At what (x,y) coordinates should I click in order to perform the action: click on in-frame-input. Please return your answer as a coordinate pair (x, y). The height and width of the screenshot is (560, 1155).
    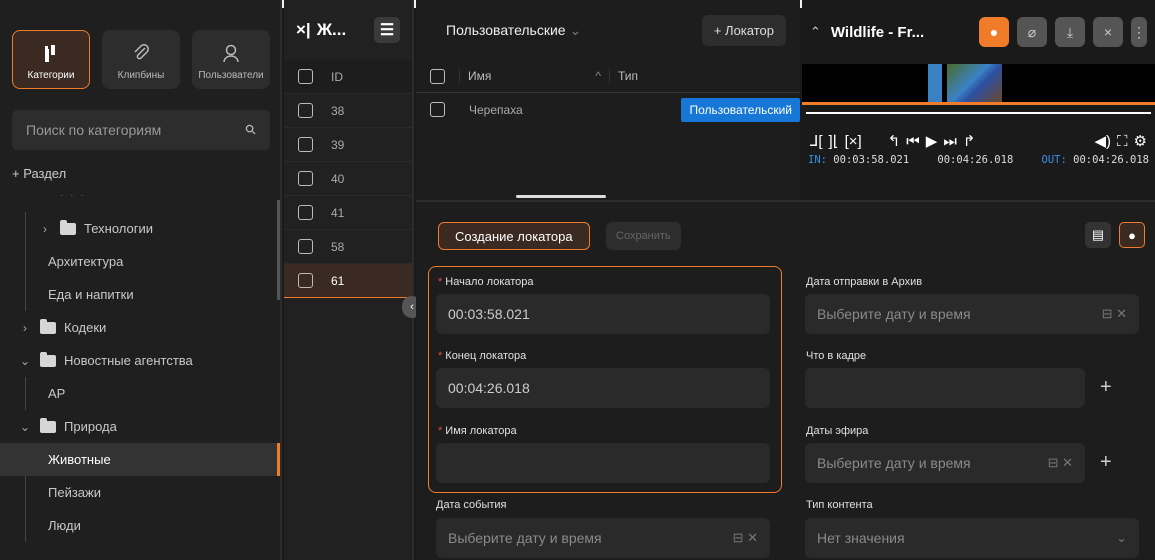
    Looking at the image, I should click on (945, 388).